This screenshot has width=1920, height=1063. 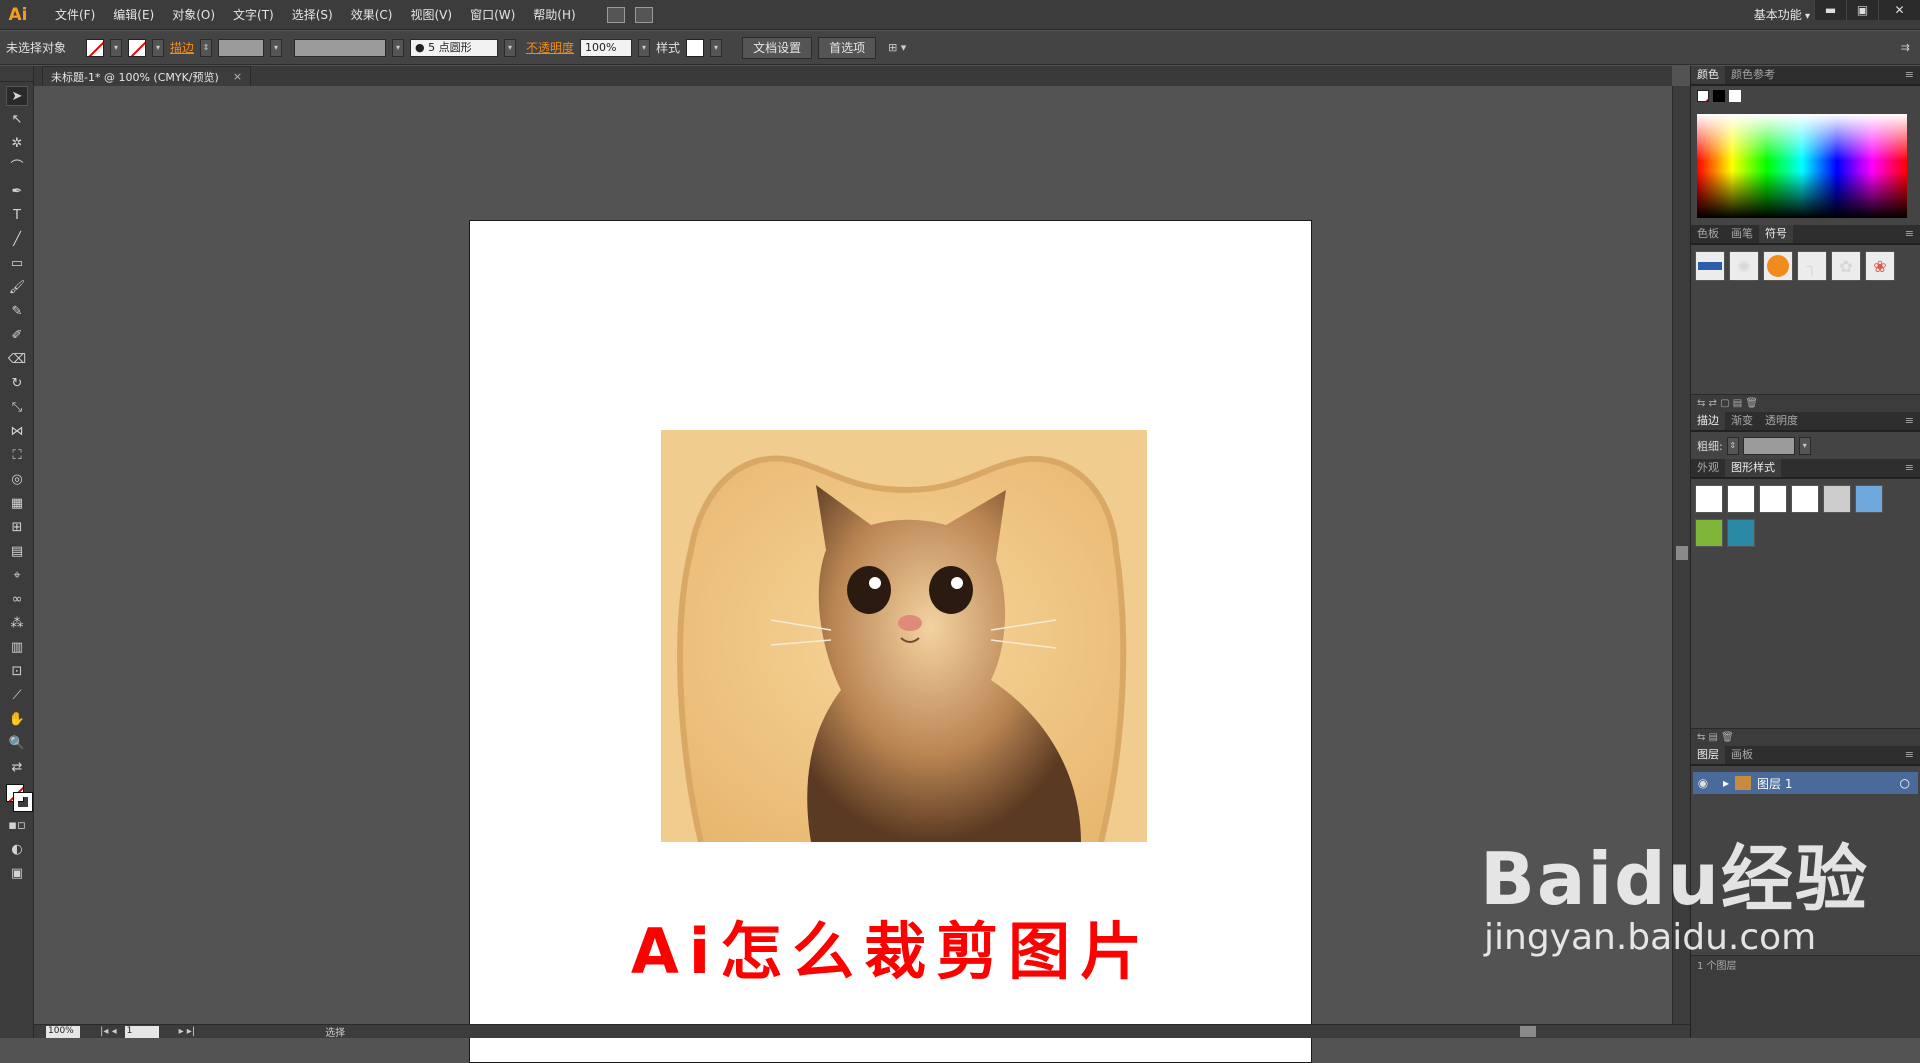 I want to click on close-button: ✕, so click(x=1899, y=10).